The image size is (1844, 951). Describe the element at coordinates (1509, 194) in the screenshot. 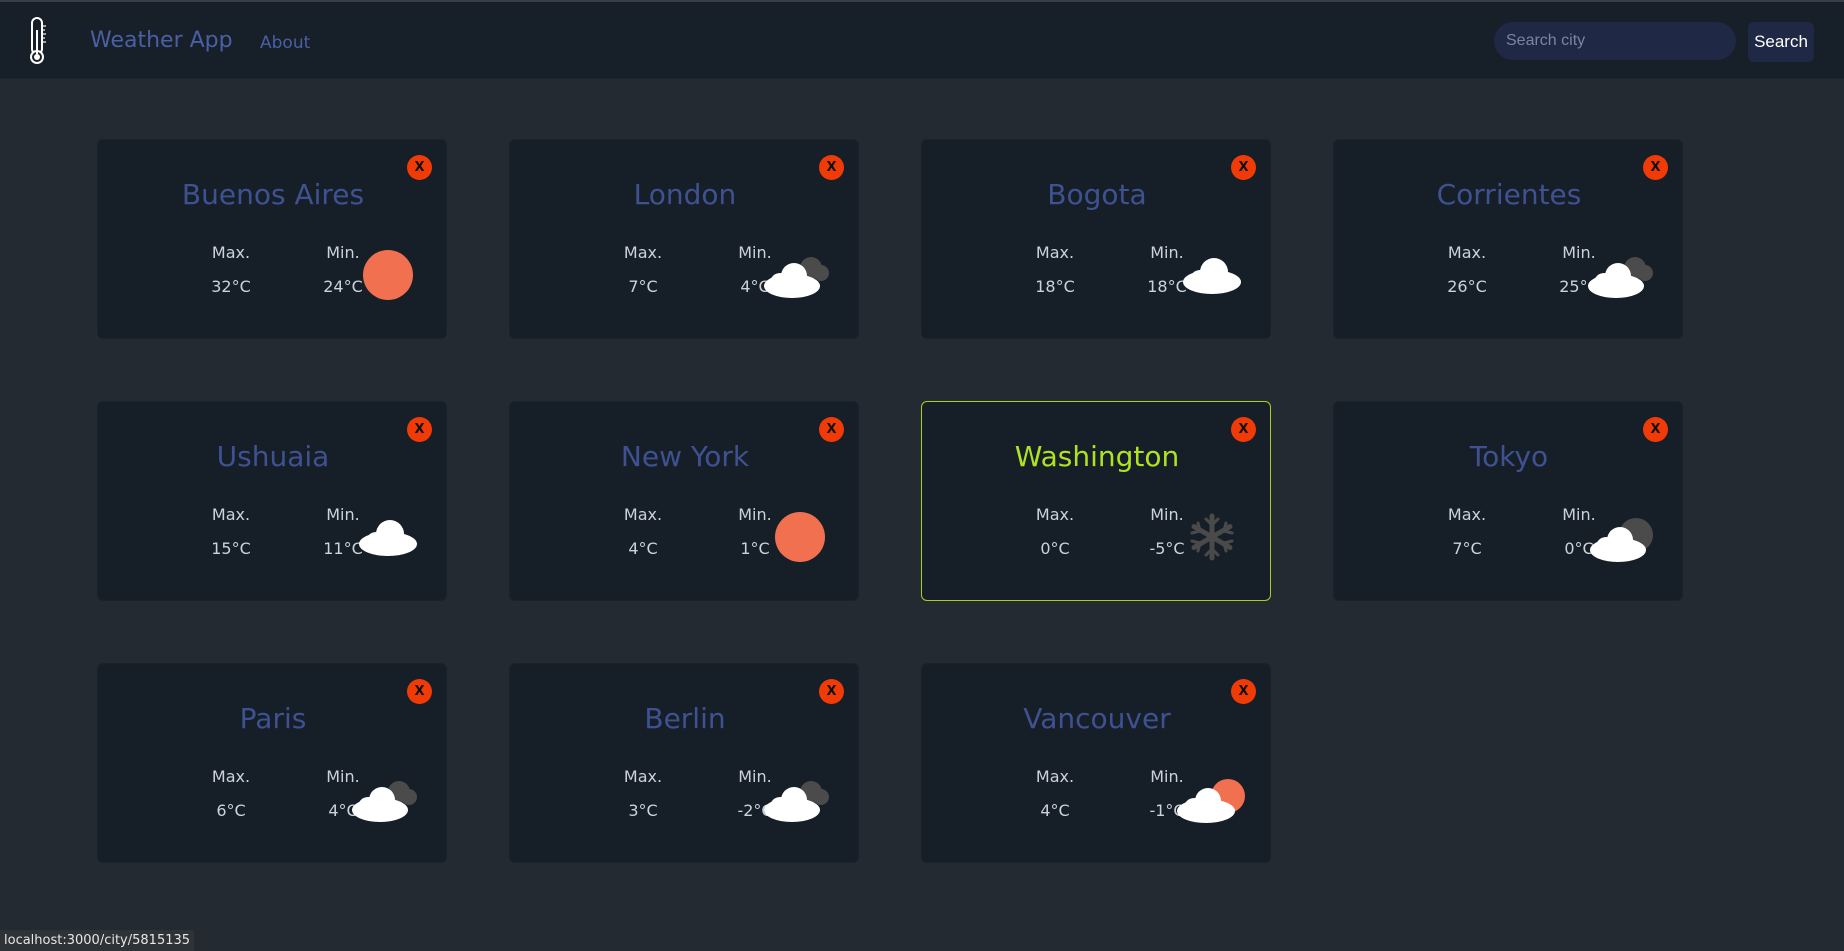

I see `city-name-link: Corrientes` at that location.